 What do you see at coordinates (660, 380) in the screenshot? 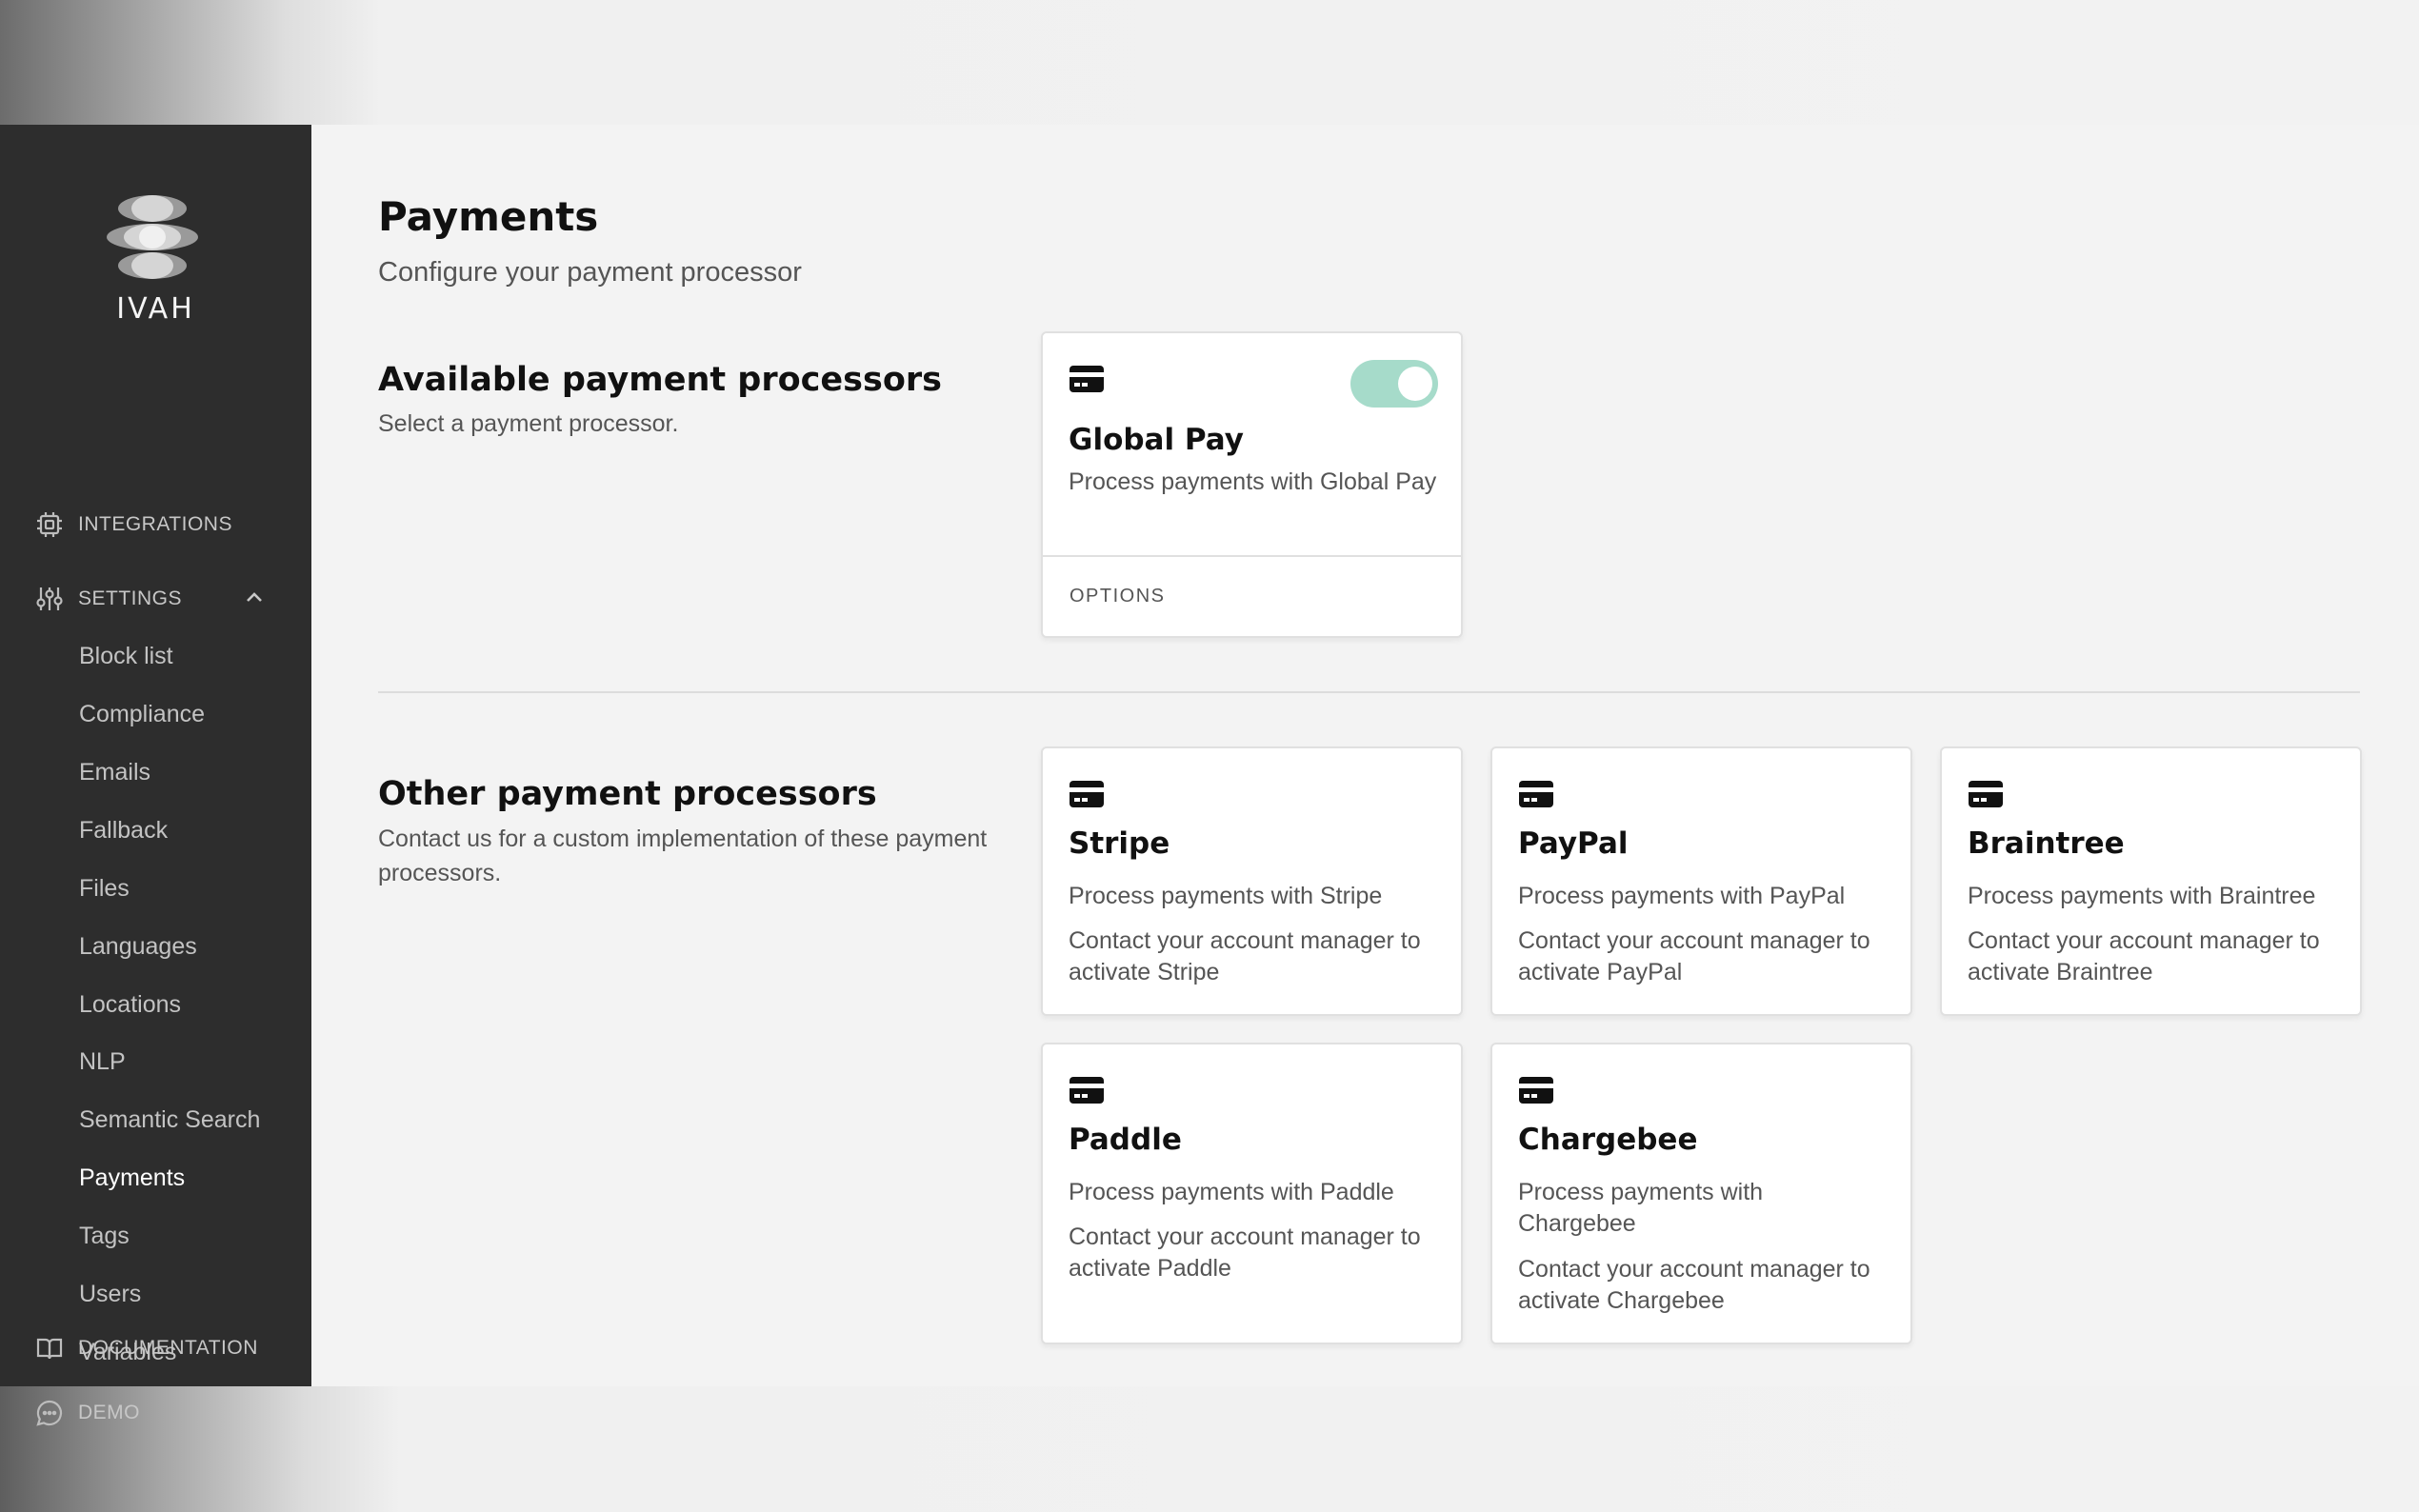
I see `available-section-title: Available payment processors` at bounding box center [660, 380].